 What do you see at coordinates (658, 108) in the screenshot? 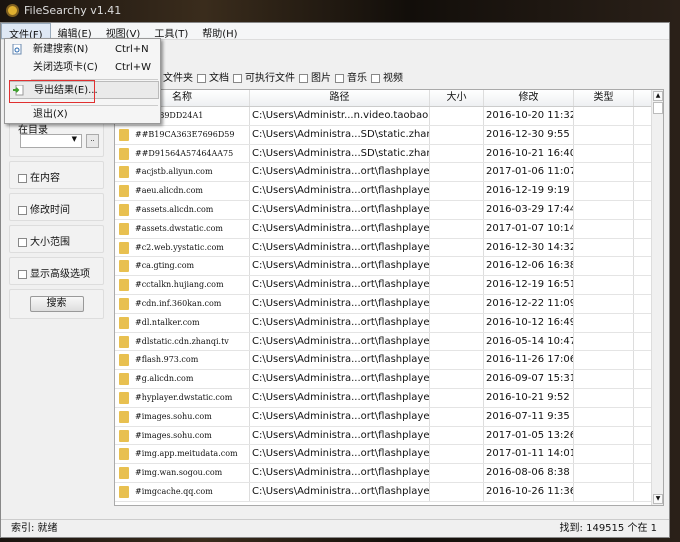
I see `scroll-thumb` at bounding box center [658, 108].